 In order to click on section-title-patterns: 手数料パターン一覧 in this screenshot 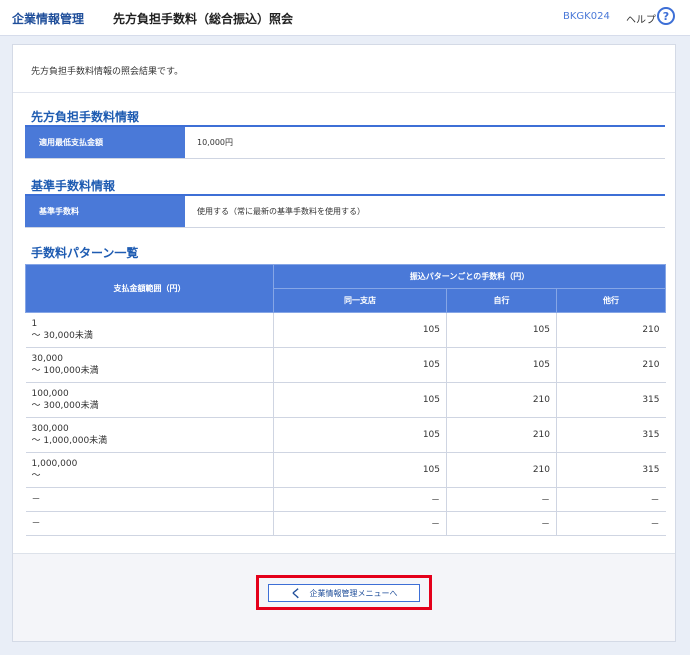, I will do `click(85, 253)`.